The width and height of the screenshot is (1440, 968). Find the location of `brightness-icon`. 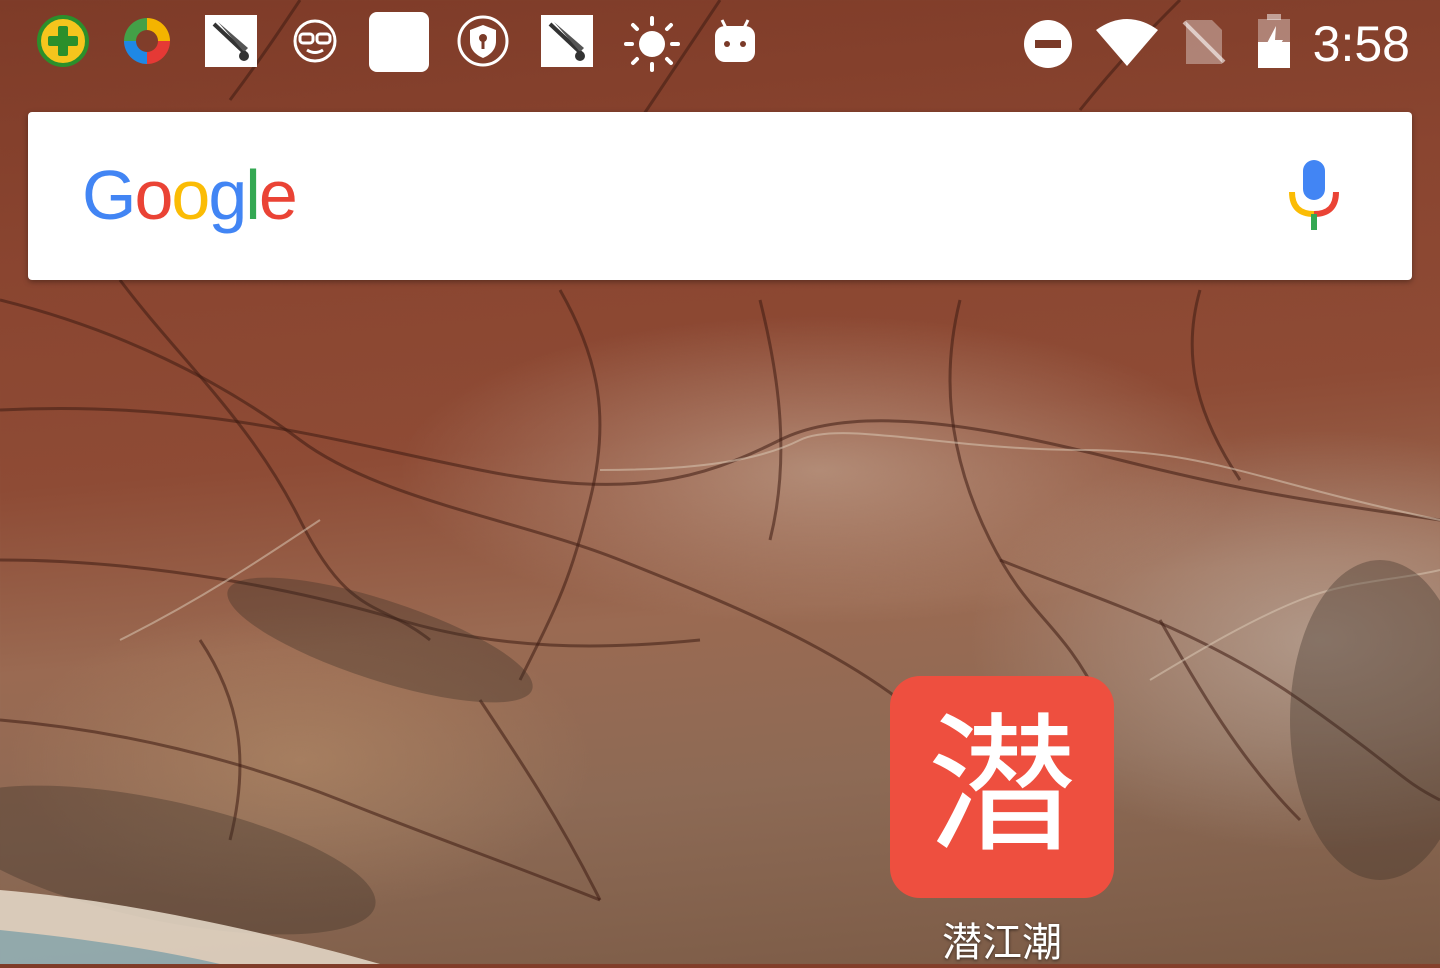

brightness-icon is located at coordinates (652, 44).